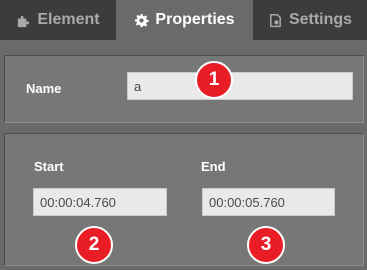 Image resolution: width=367 pixels, height=270 pixels. I want to click on callout-badge-1: 1, so click(214, 80).